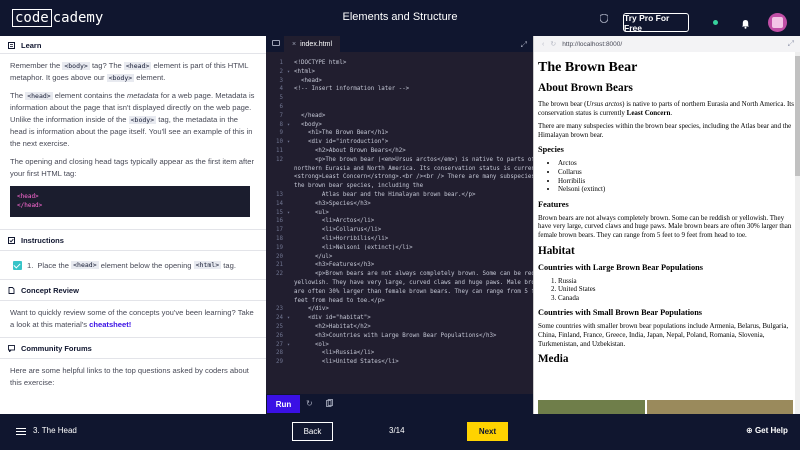 This screenshot has height=450, width=800. I want to click on code-line: 4 <!-- Insert information later -->, so click(399, 90).